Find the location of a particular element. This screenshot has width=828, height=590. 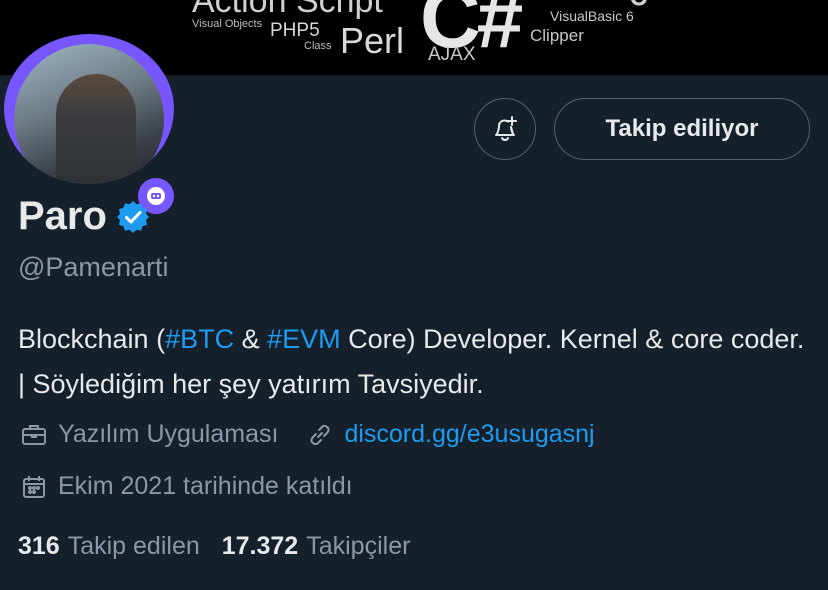

following-count: 316 is located at coordinates (39, 546).